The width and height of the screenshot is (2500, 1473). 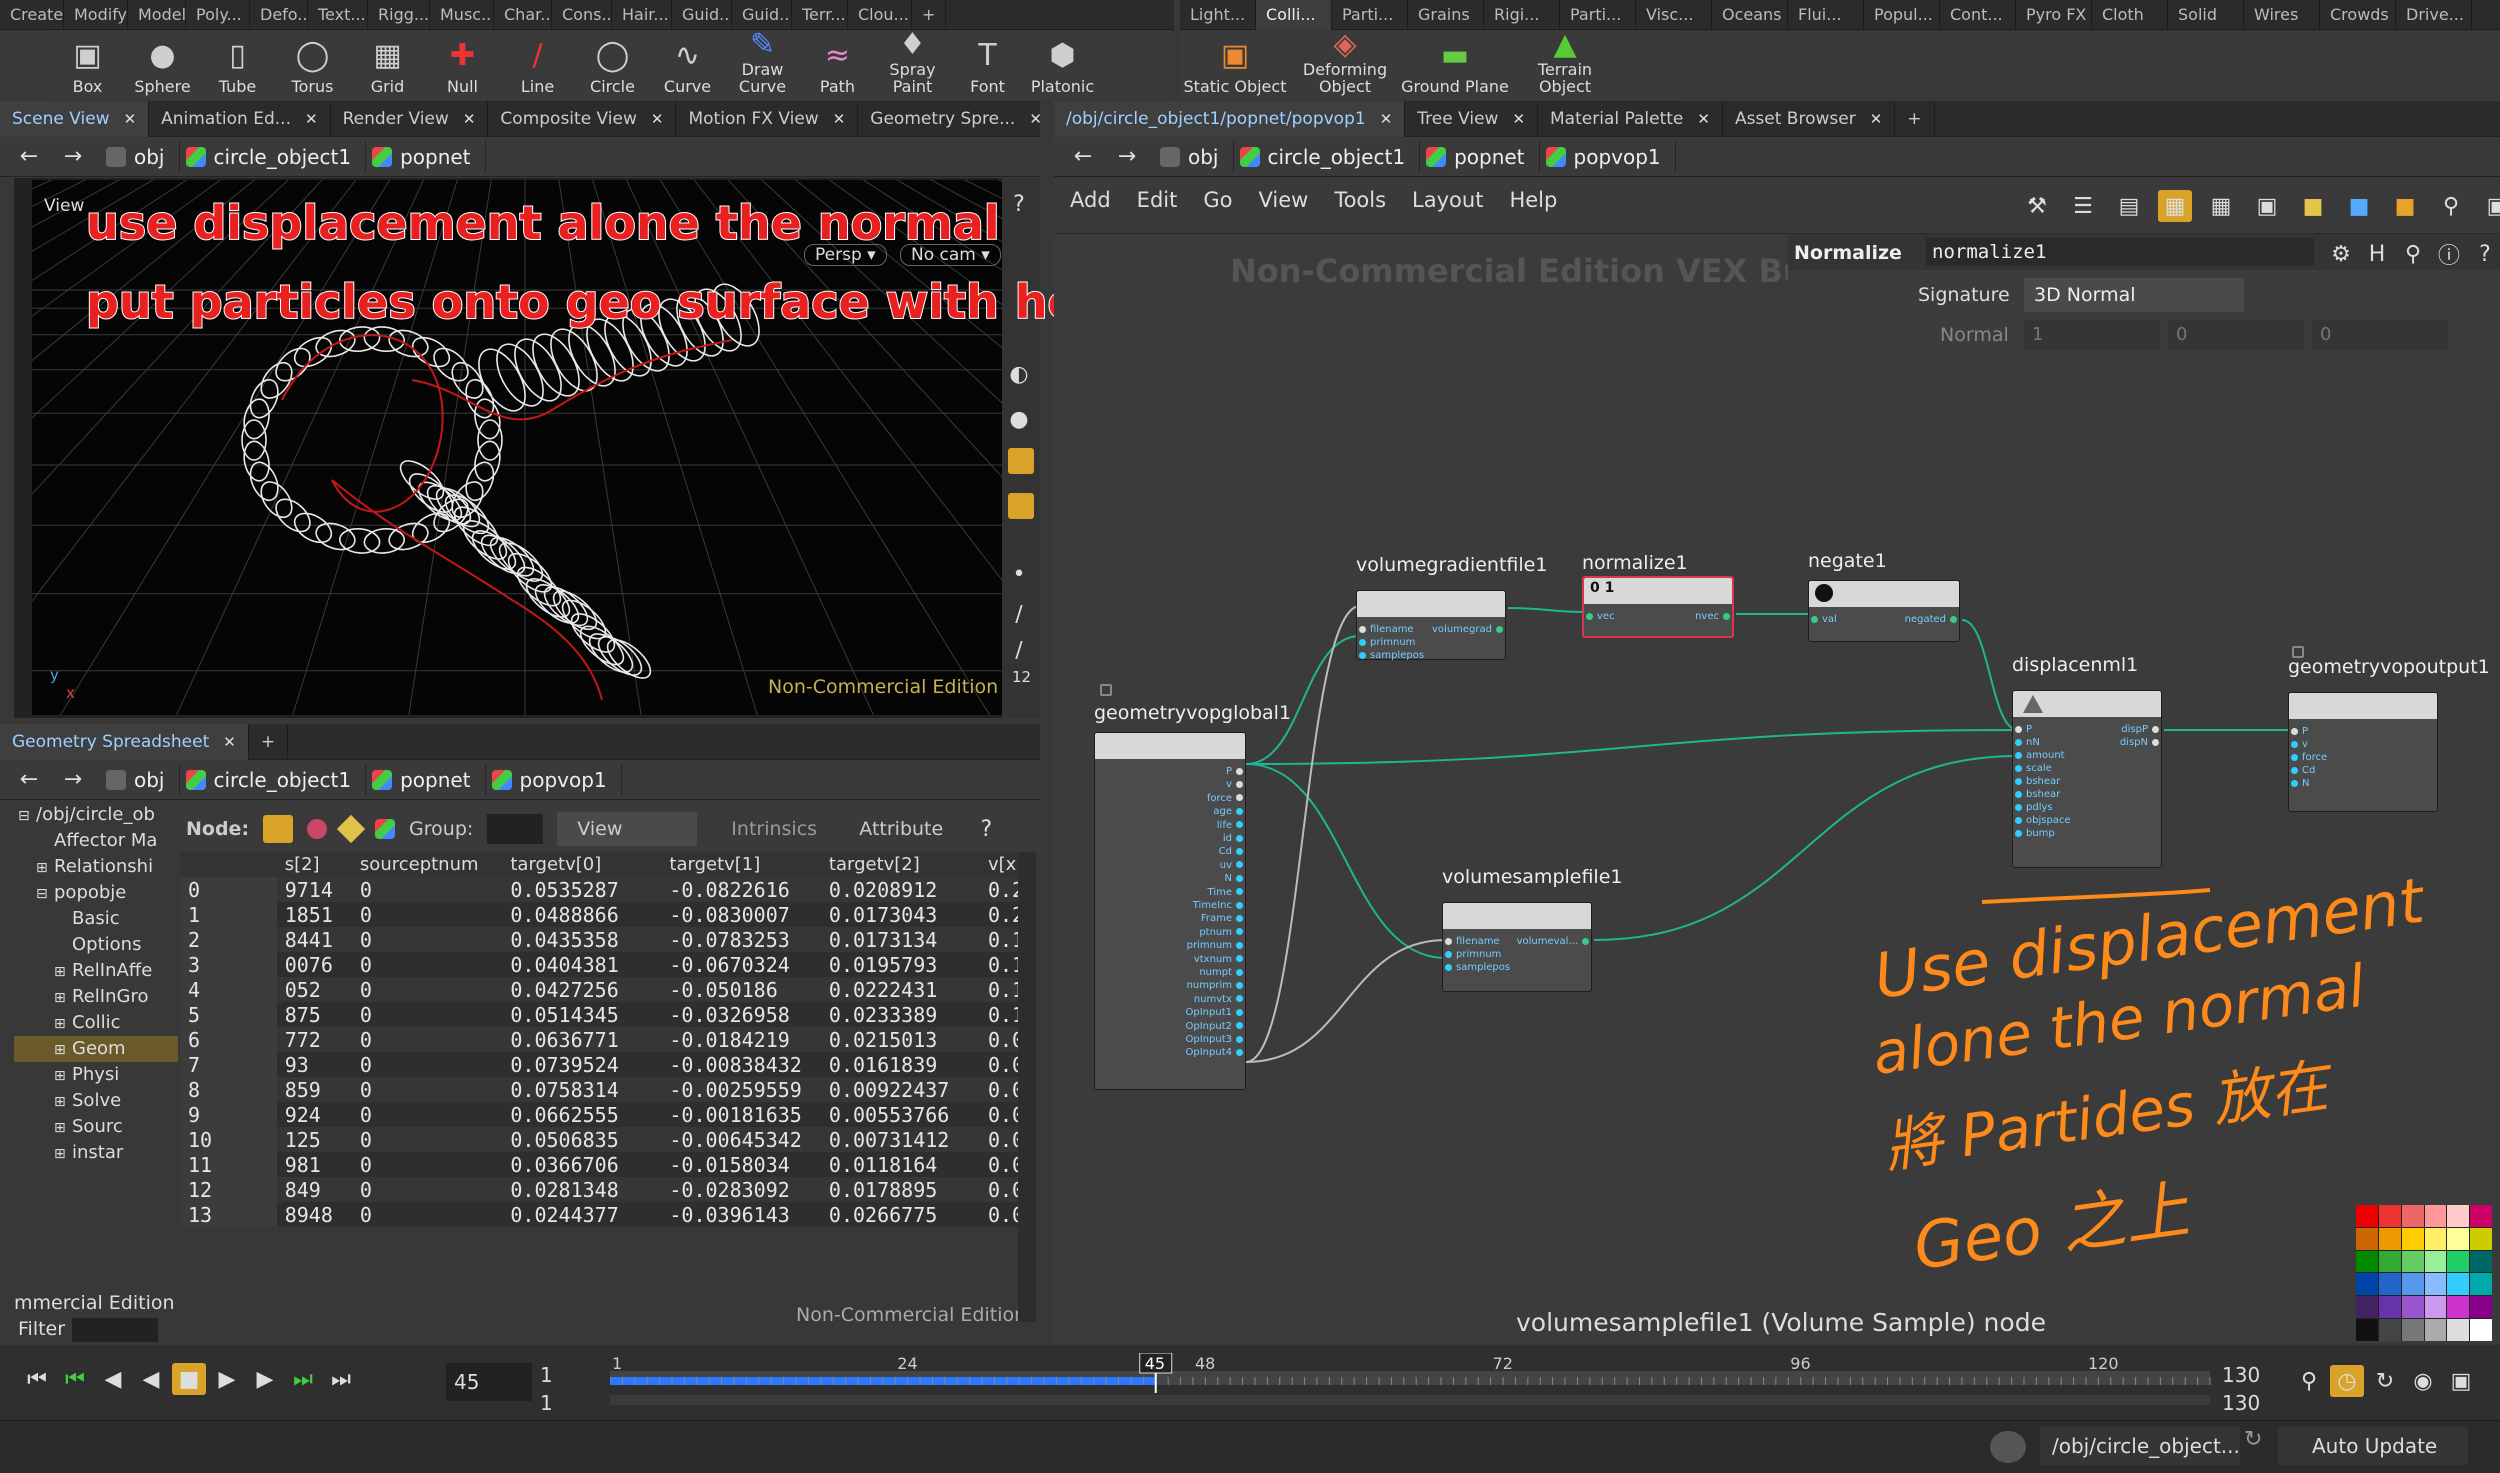 I want to click on output-port: age, so click(x=1228, y=811).